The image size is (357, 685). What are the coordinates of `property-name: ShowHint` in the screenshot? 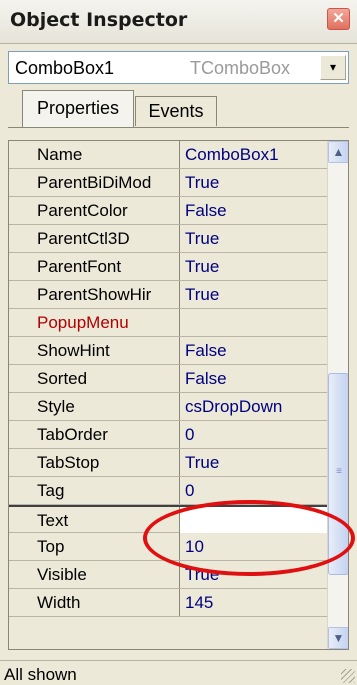 It's located at (73, 350).